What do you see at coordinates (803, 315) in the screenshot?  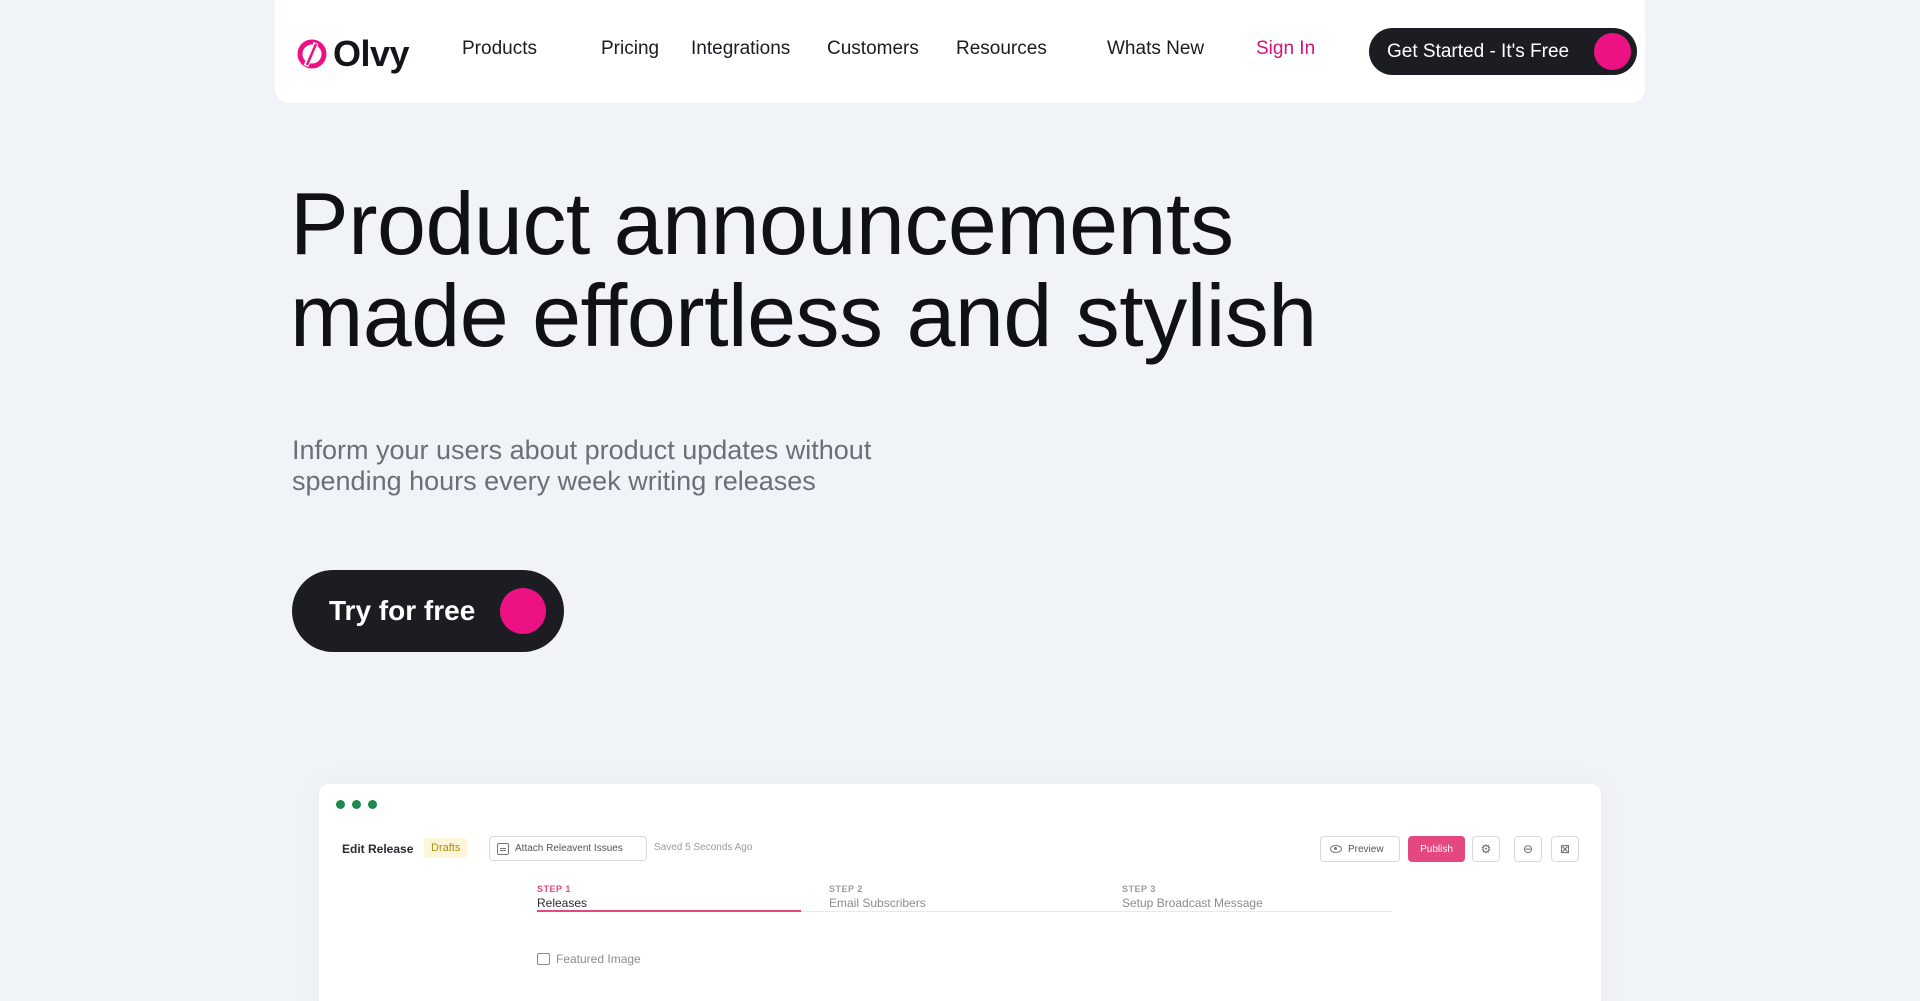 I see `hero-title-line-2: made effortless and stylish` at bounding box center [803, 315].